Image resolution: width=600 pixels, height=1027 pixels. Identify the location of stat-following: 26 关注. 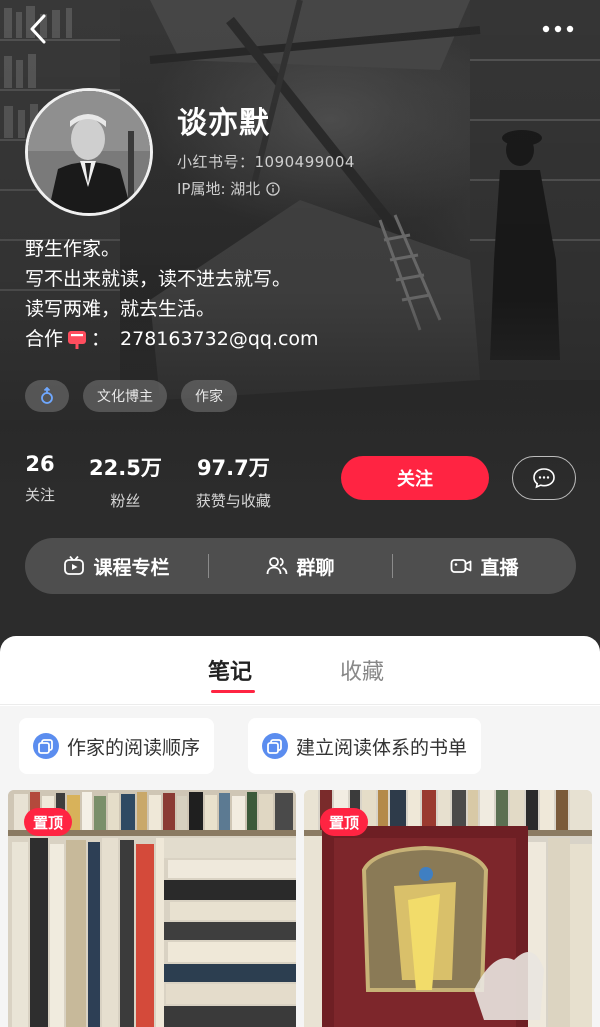
(40, 481).